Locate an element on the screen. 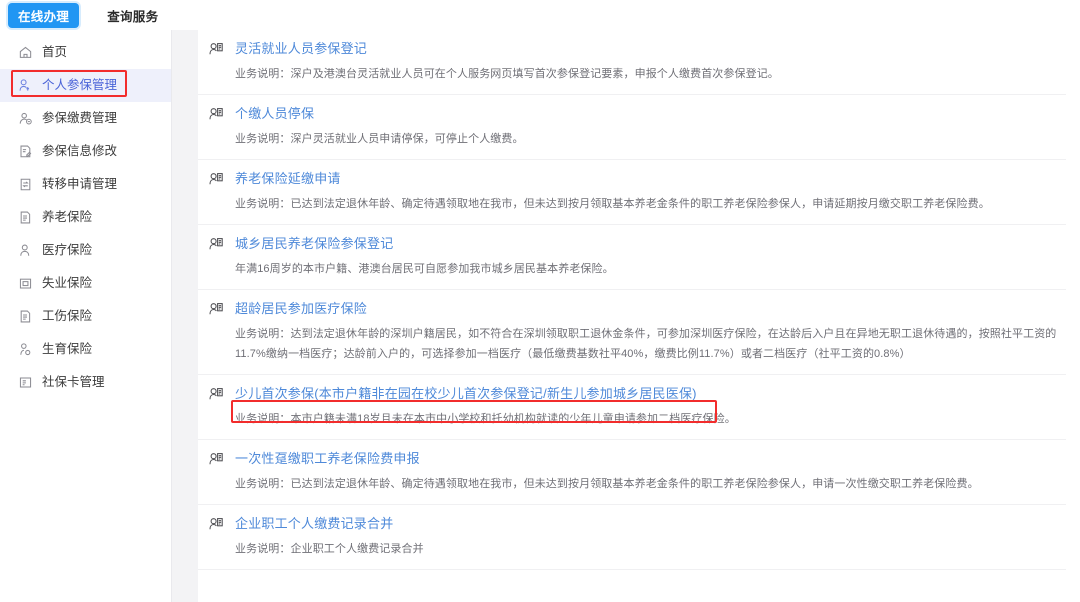  service-item-head: 超龄居民参加医疗保险 is located at coordinates (632, 309).